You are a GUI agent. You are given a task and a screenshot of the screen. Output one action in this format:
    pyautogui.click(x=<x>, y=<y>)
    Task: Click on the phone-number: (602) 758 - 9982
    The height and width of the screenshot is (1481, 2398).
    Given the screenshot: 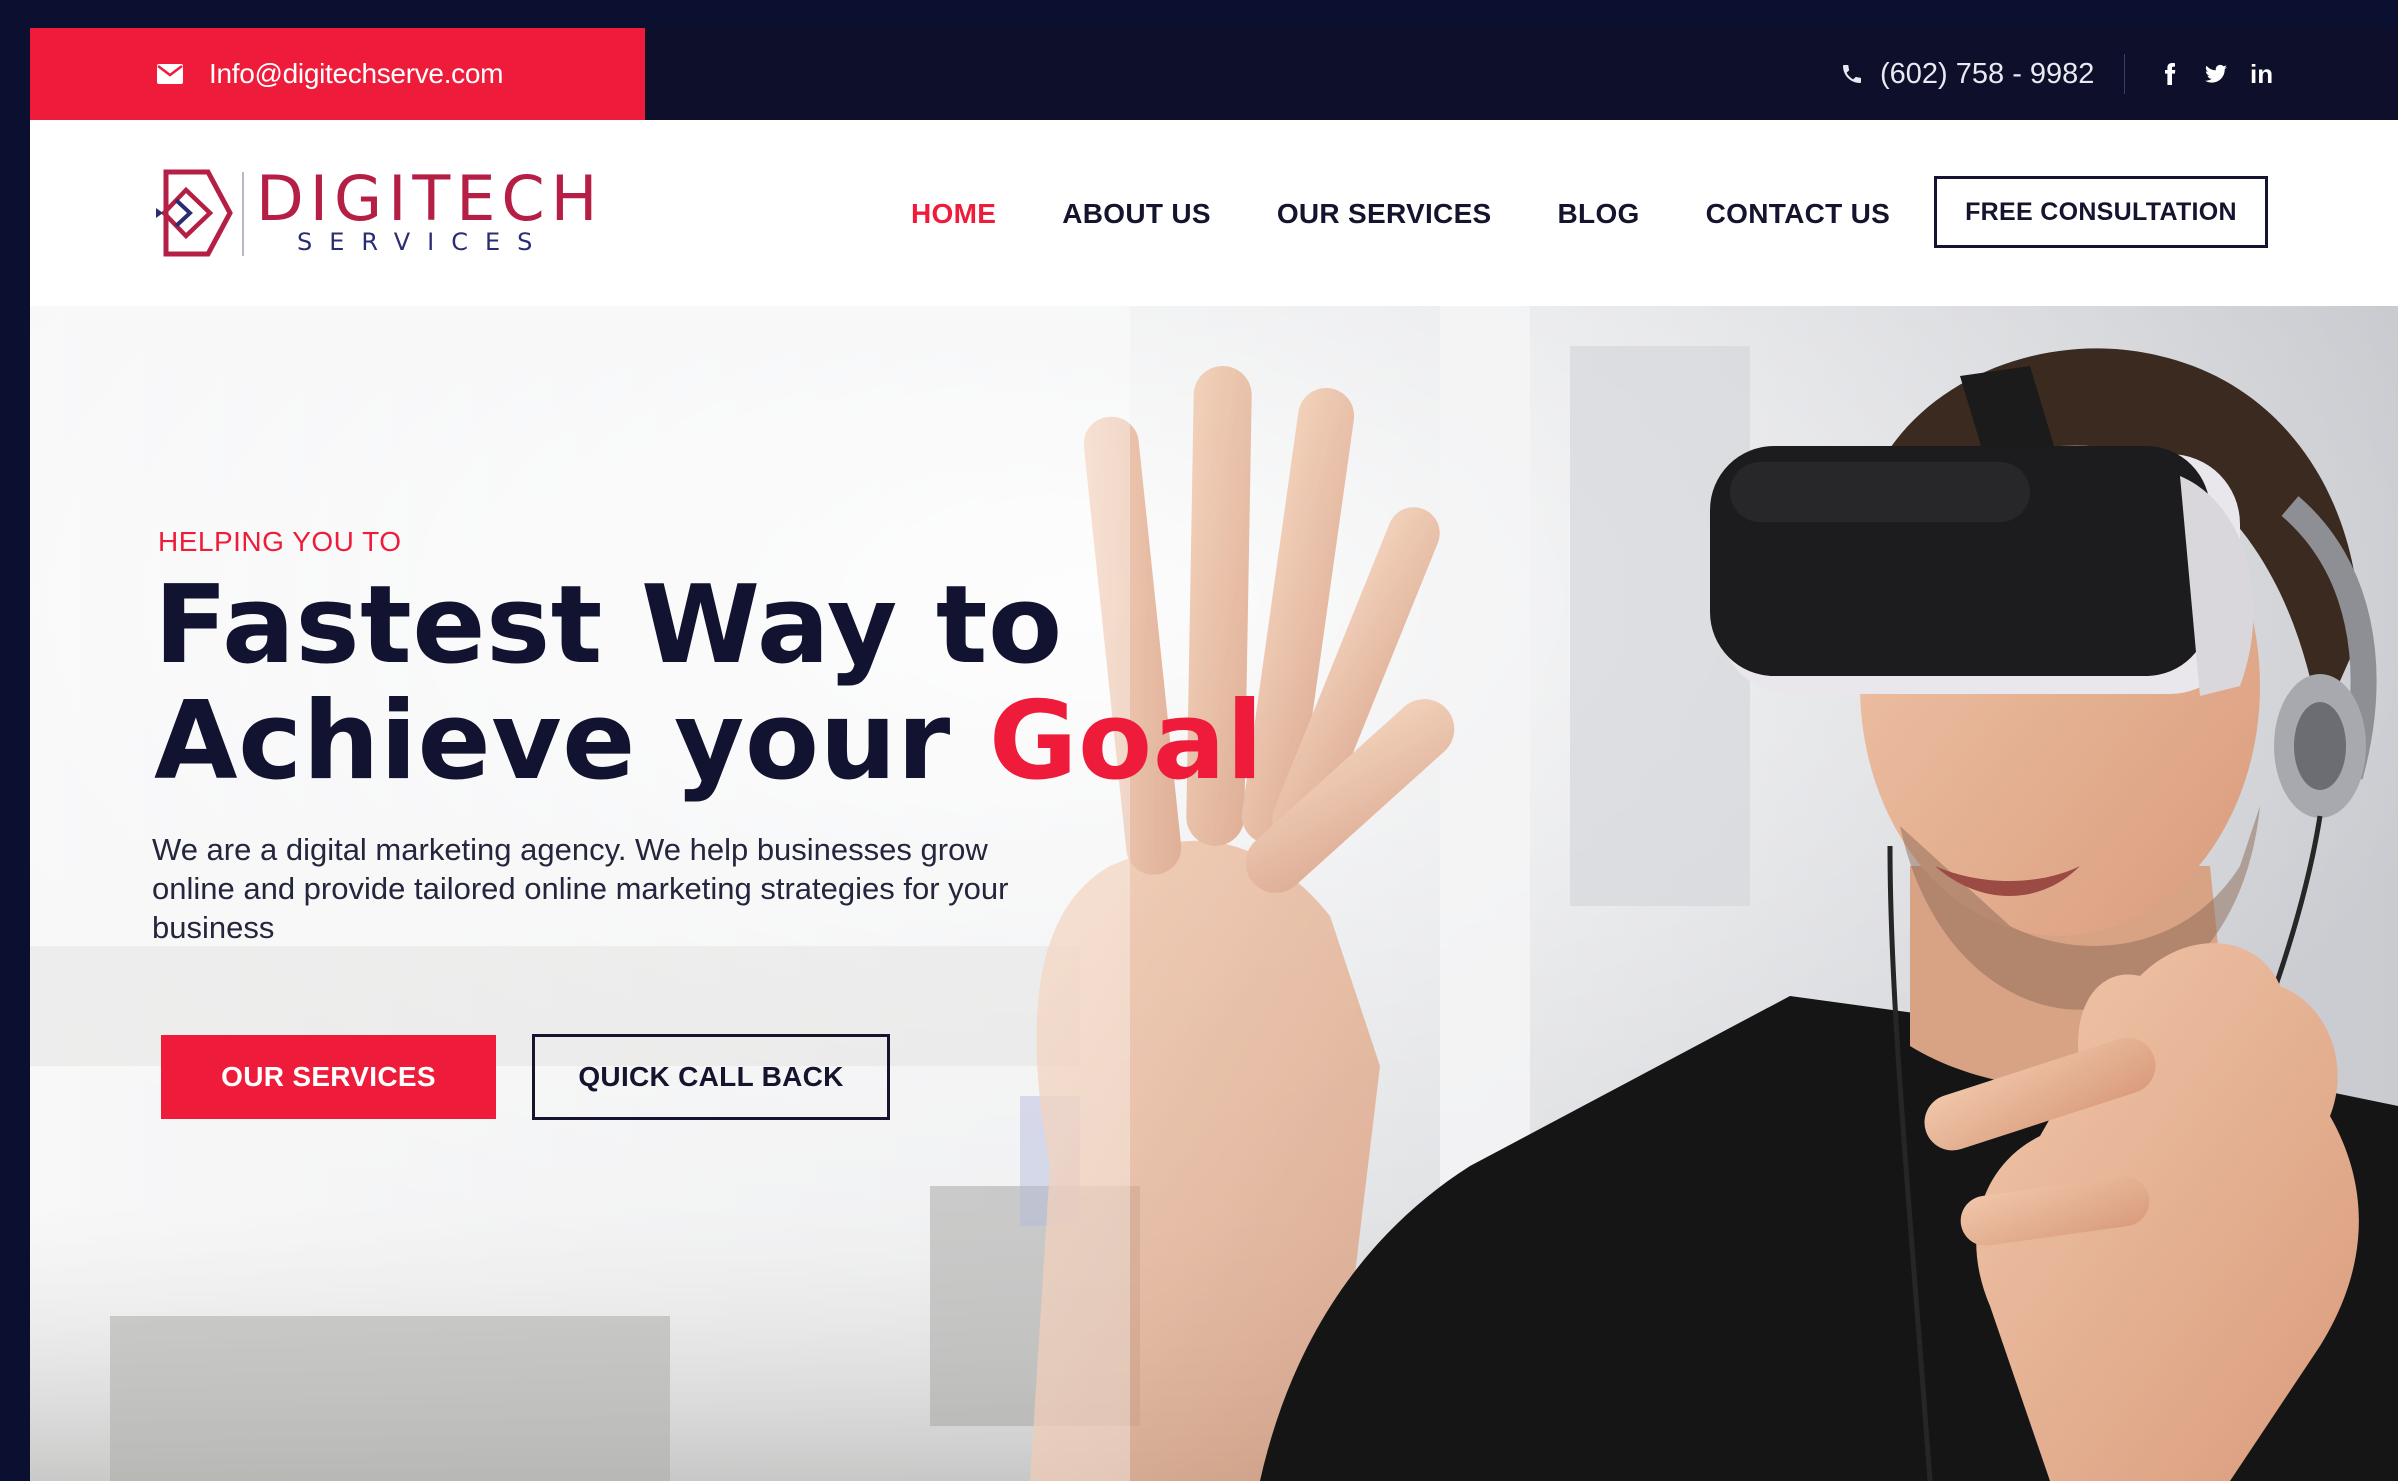 What is the action you would take?
    pyautogui.click(x=1987, y=74)
    